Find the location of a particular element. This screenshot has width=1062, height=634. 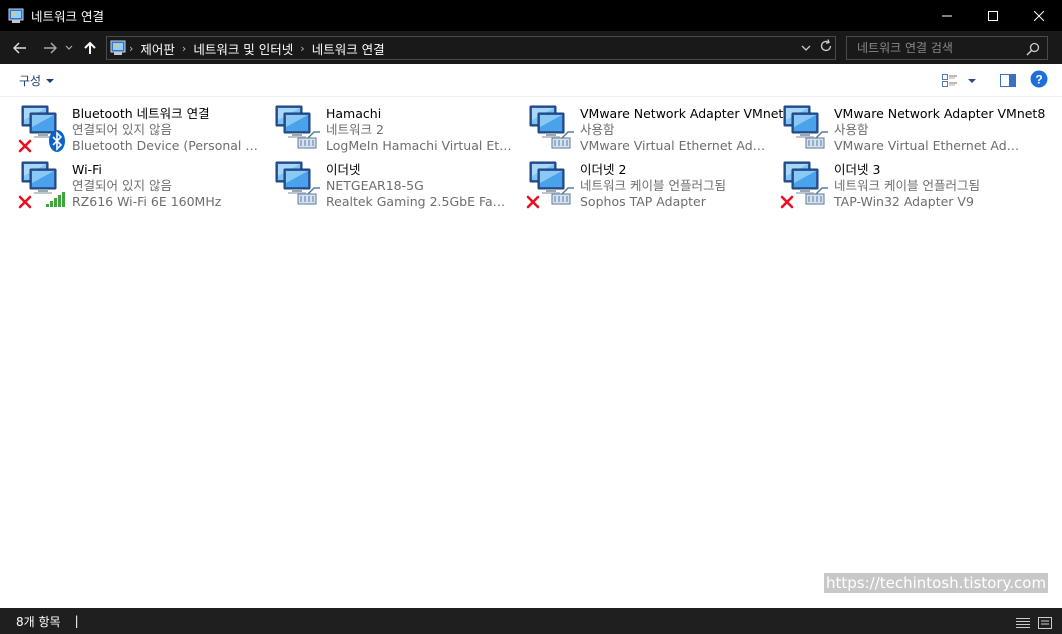

breadcrumb-network-internet: 네트워크 및 인터넷 is located at coordinates (243, 48).